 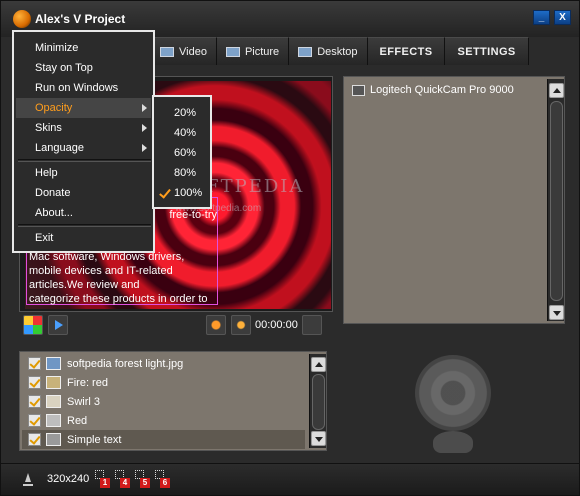 I want to click on menu-item-skins: Skins, so click(x=83, y=128).